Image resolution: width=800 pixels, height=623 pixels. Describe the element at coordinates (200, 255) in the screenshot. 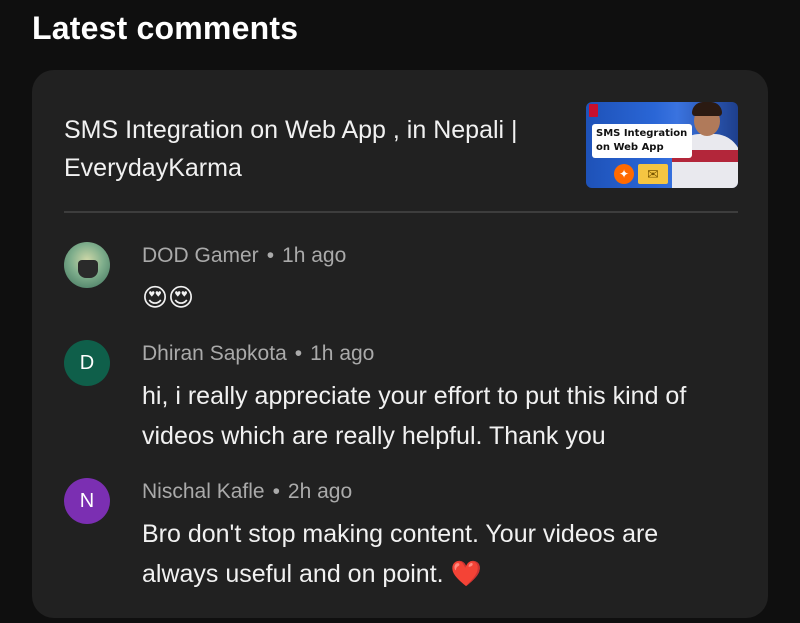

I see `comment-author: DOD Gamer` at that location.